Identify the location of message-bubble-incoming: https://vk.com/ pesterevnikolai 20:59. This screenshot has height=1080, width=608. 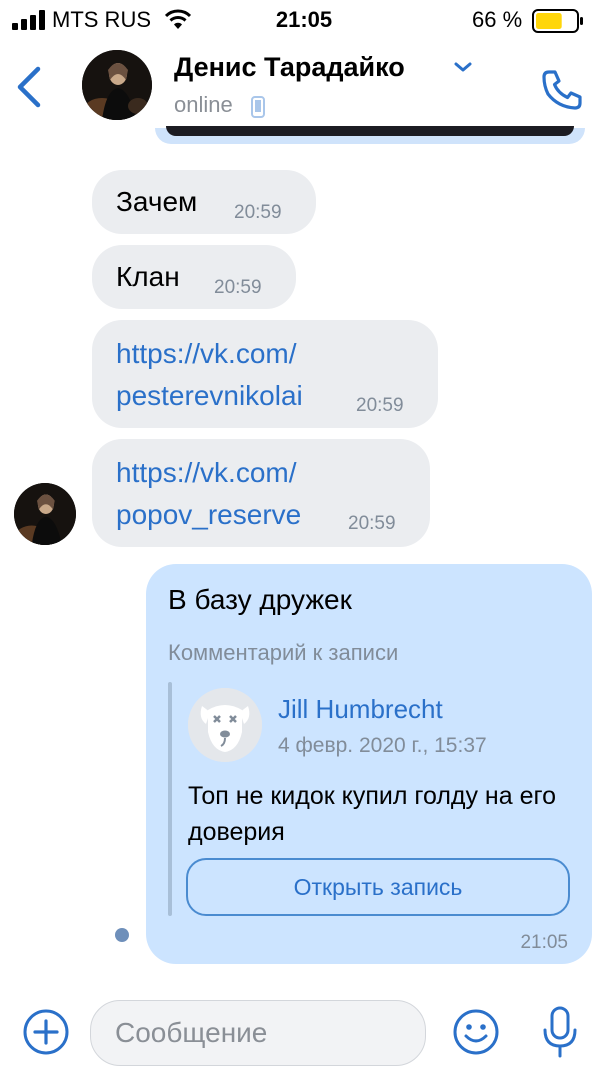
(265, 374).